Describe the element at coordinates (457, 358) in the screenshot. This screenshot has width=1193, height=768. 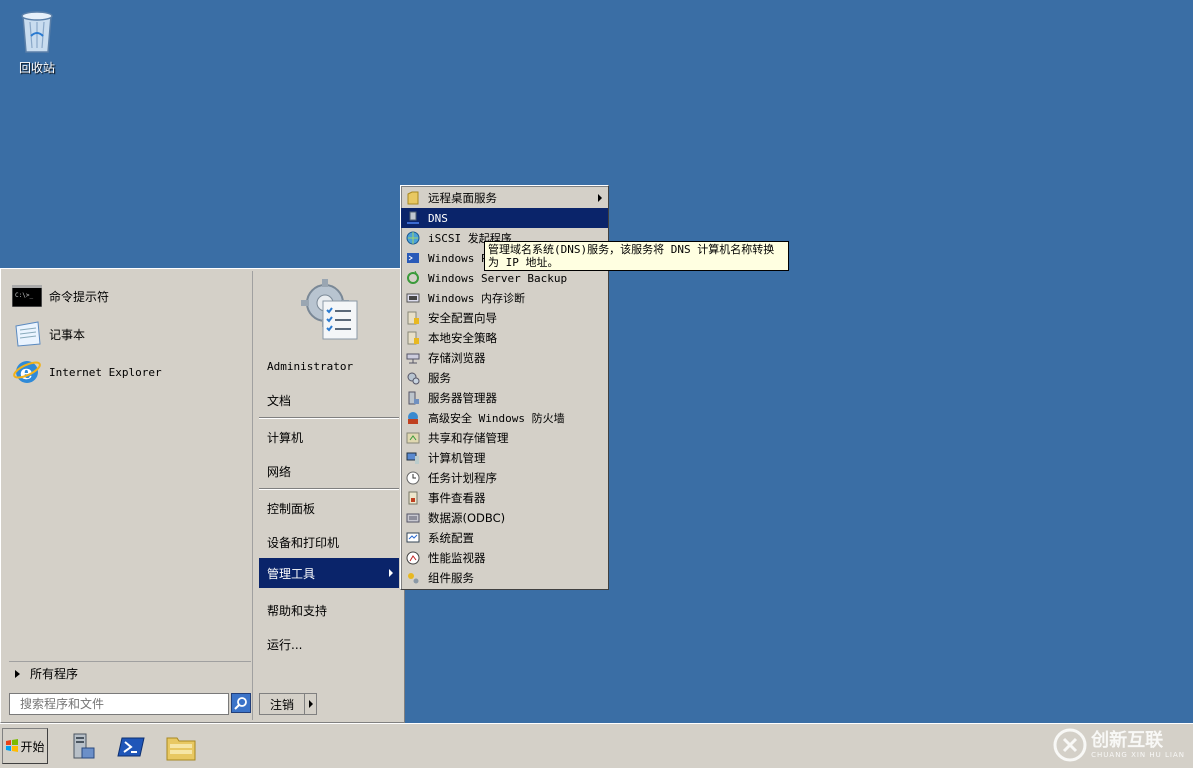
I see `submenu-item-label: 存储浏览器` at that location.